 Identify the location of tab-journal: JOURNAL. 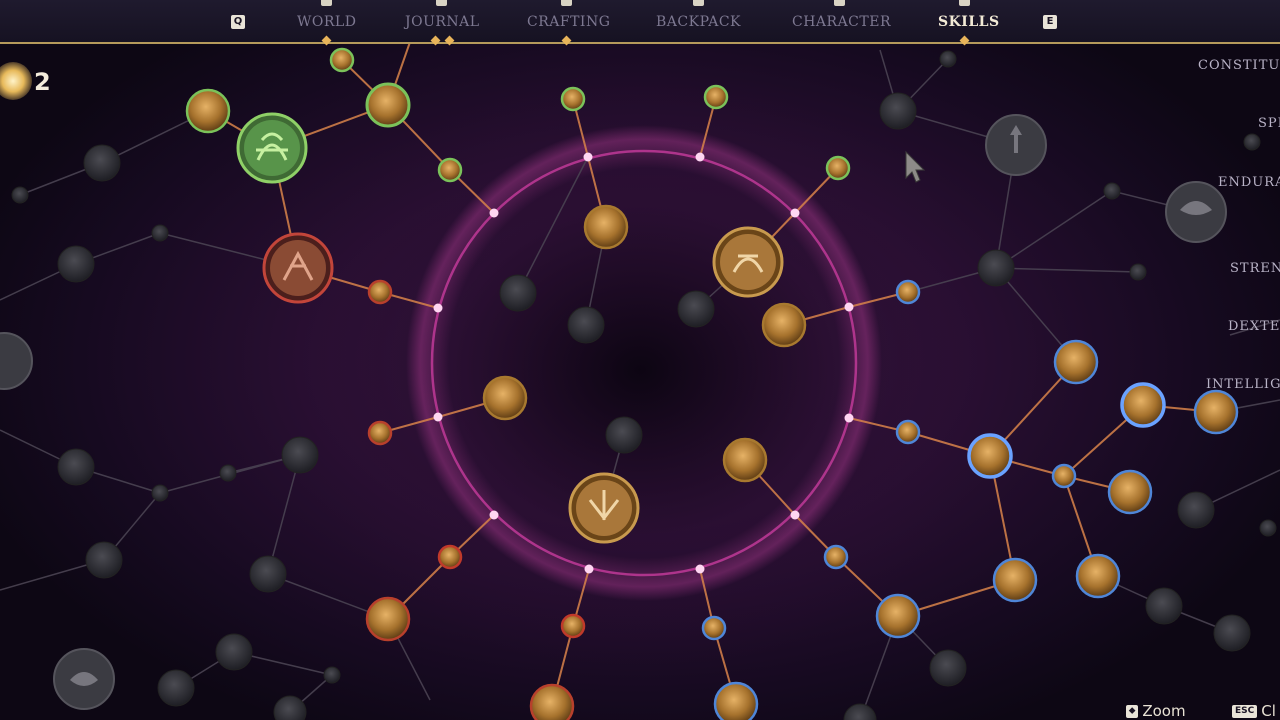
(442, 23).